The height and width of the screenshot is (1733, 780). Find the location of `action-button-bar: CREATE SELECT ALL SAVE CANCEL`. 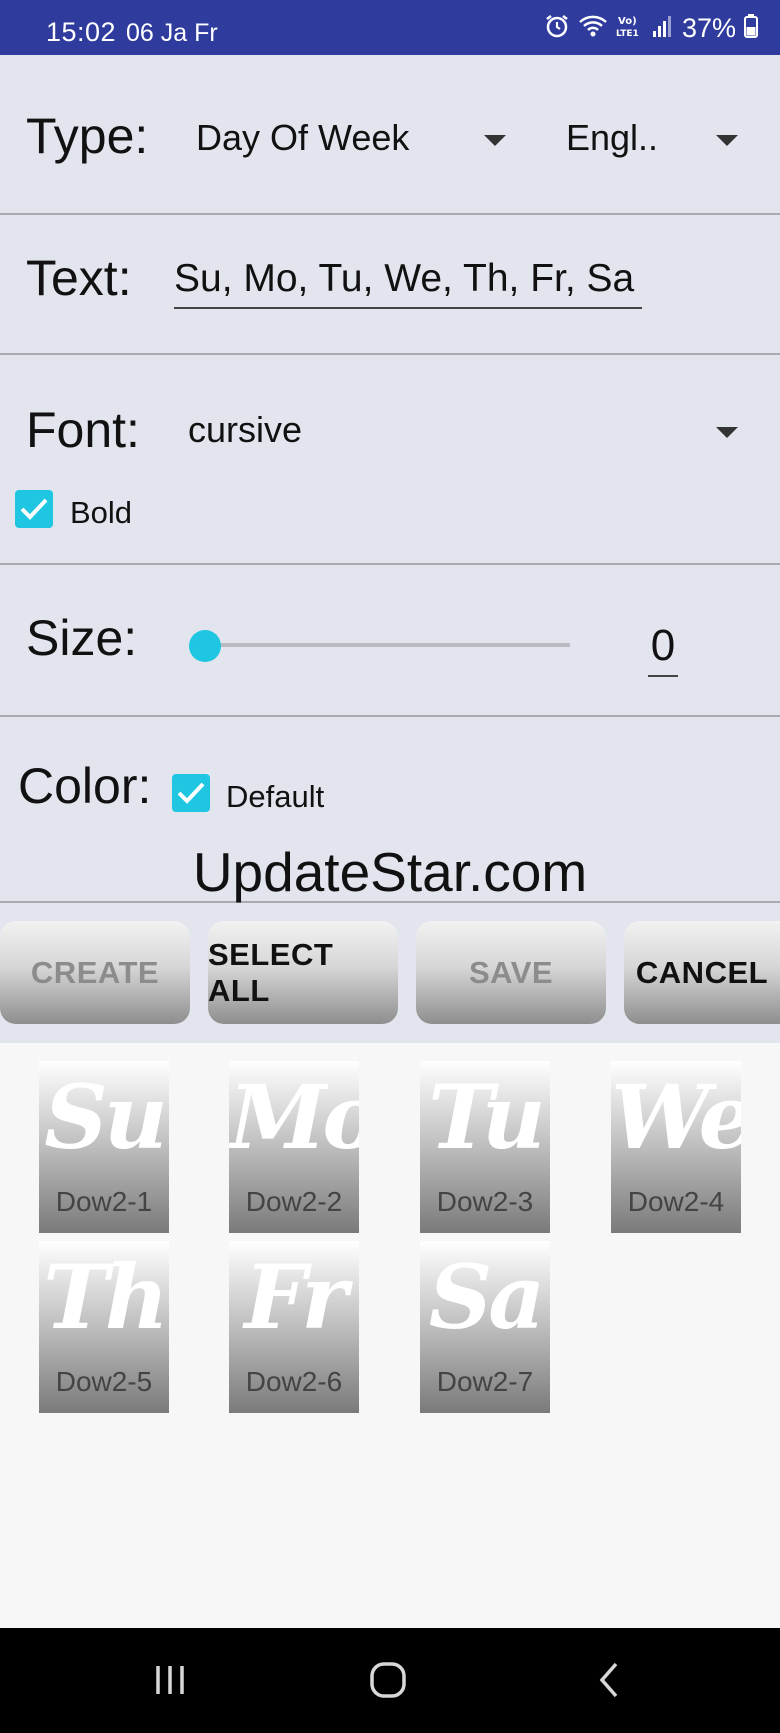

action-button-bar: CREATE SELECT ALL SAVE CANCEL is located at coordinates (390, 973).